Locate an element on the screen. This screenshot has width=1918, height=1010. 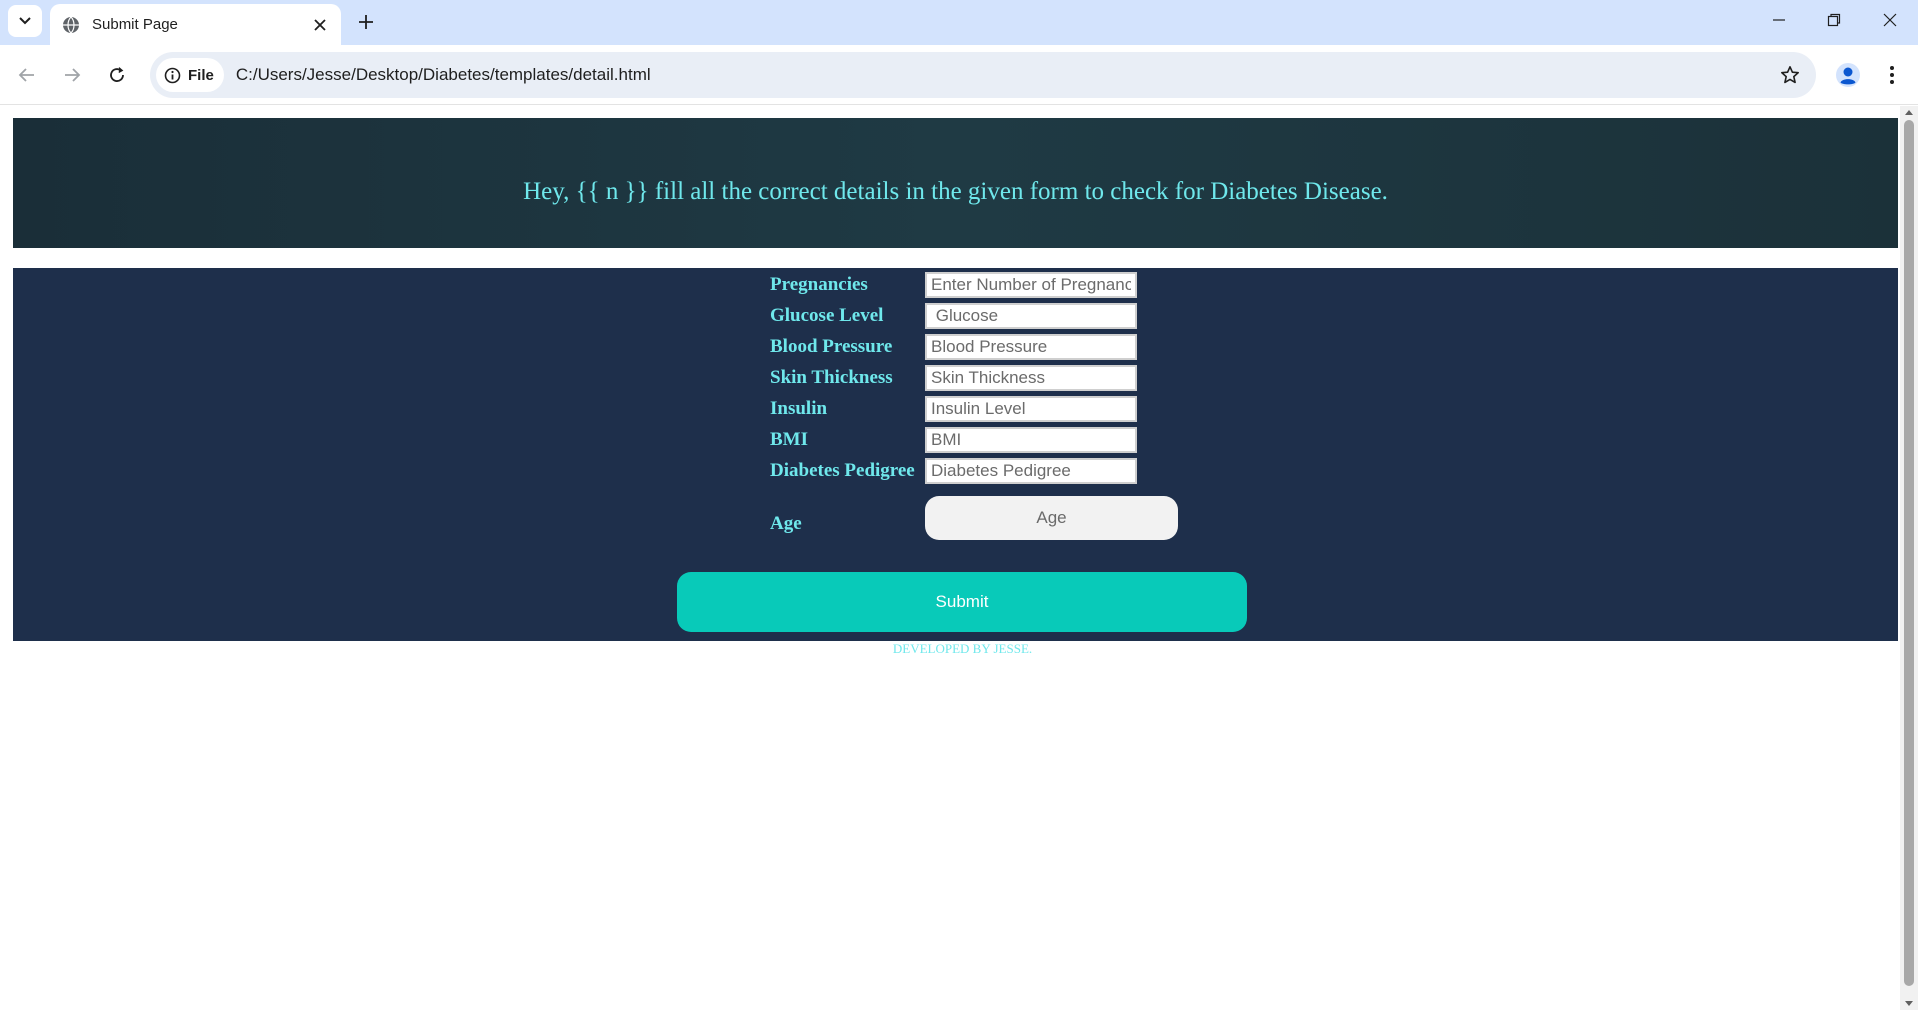
form-row-blood-pressure: Blood Pressure is located at coordinates (953, 347).